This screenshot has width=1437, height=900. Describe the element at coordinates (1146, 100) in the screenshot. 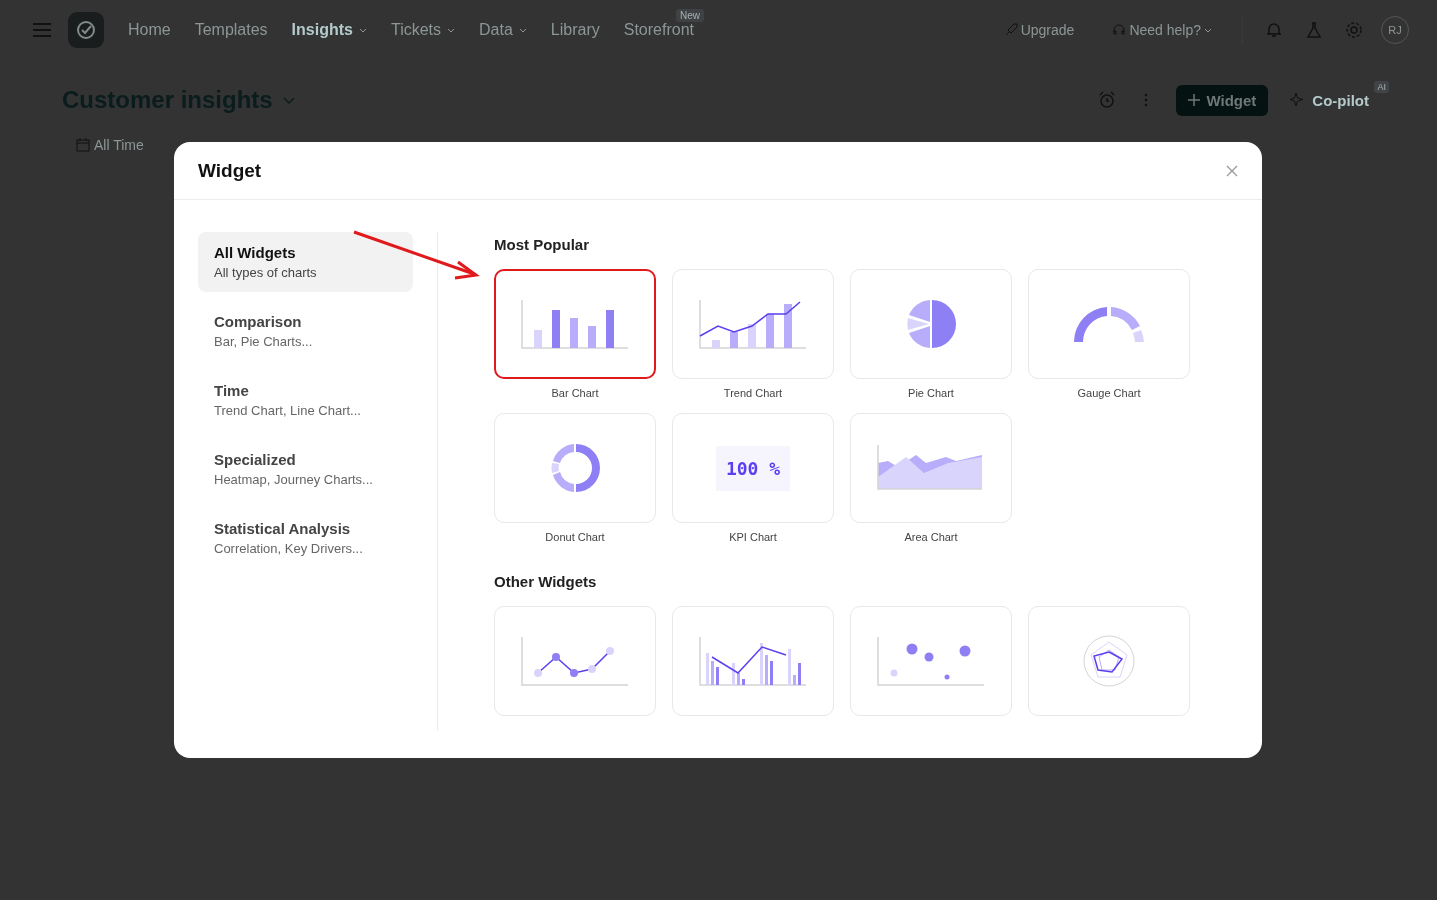

I see `more-icon` at that location.